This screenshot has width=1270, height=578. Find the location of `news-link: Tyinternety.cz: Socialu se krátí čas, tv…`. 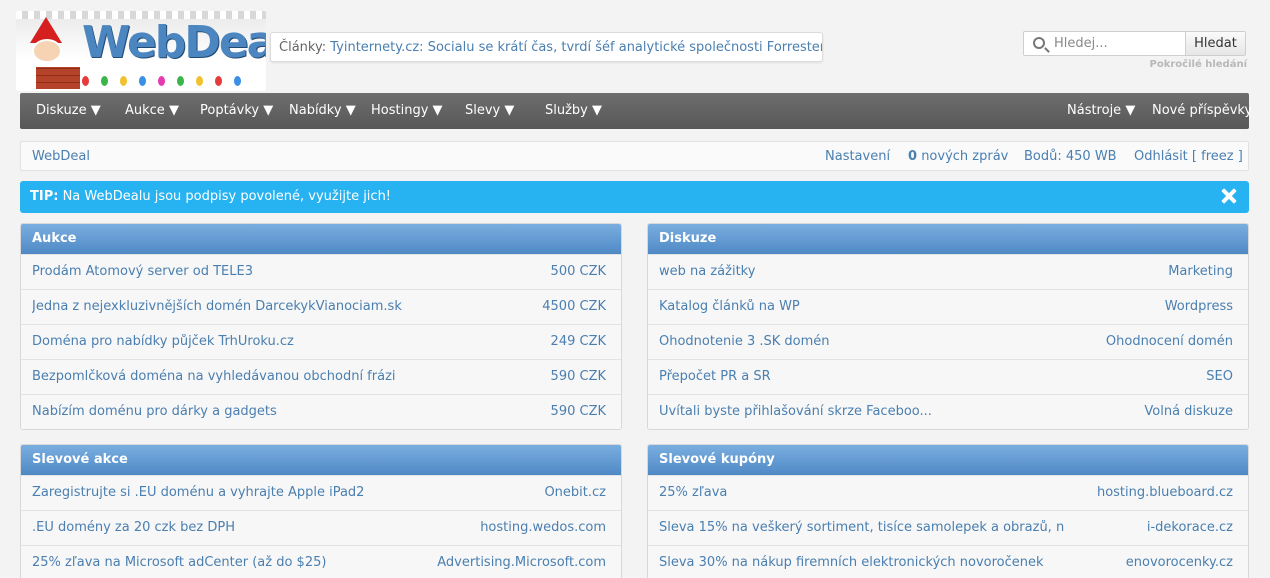

news-link: Tyinternety.cz: Socialu se krátí čas, tv… is located at coordinates (576, 47).